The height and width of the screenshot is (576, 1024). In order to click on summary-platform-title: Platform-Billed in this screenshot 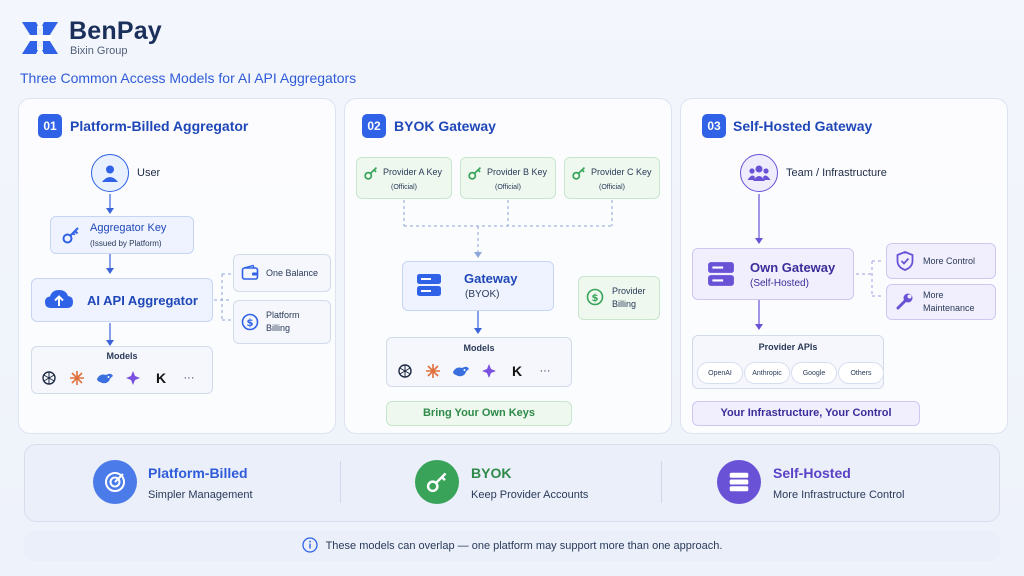, I will do `click(198, 473)`.